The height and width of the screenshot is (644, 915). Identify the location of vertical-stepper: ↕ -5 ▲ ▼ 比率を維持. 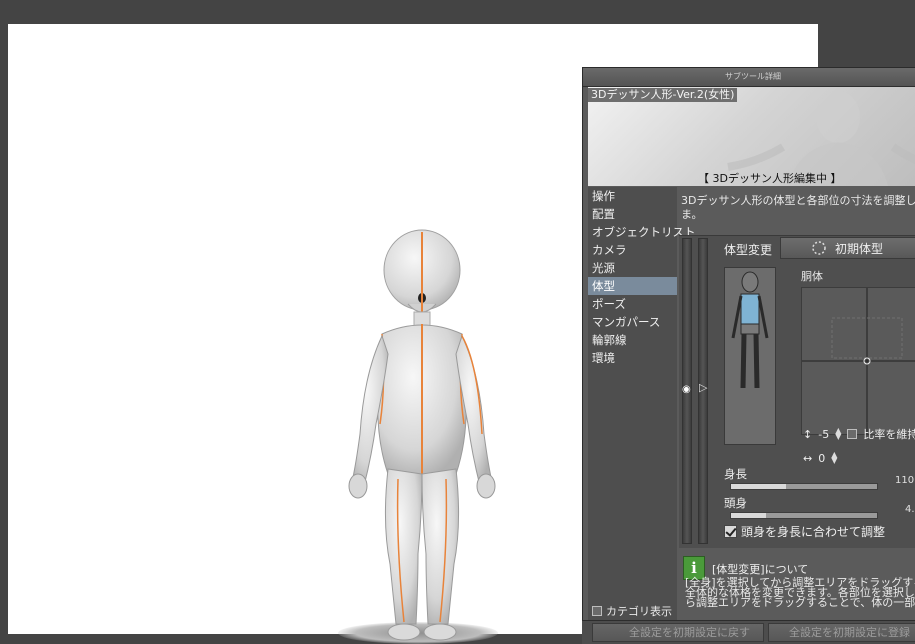
(859, 434).